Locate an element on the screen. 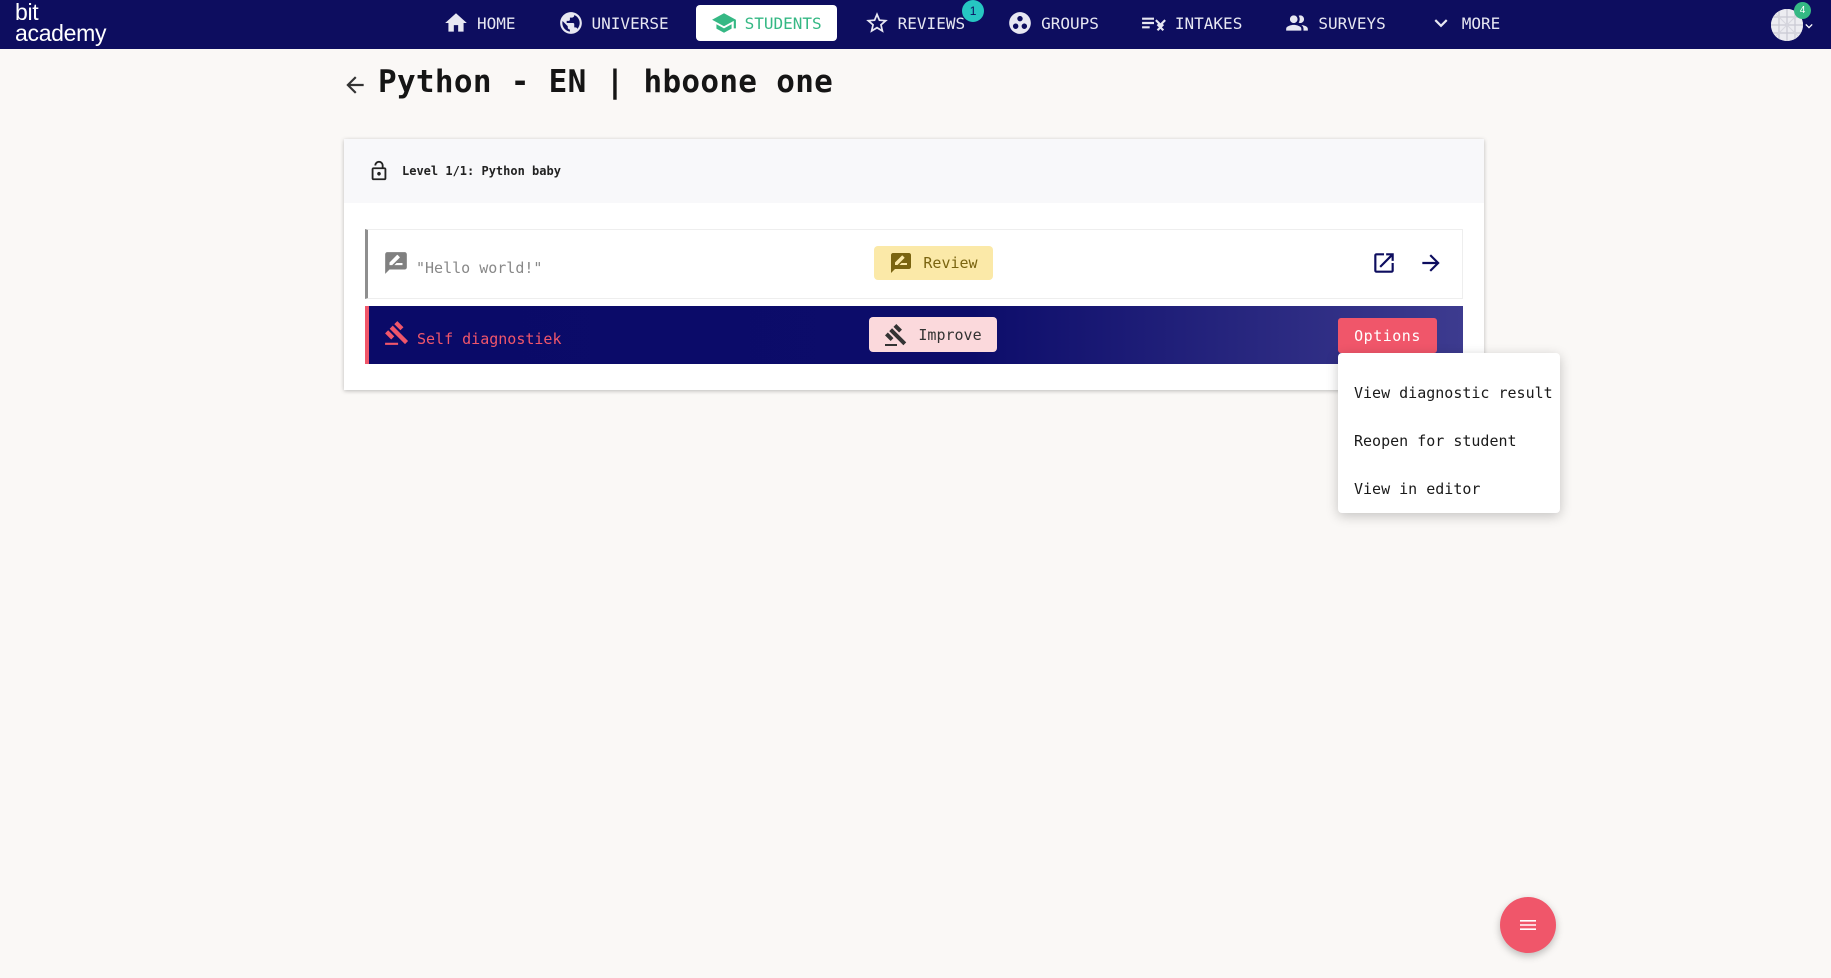 This screenshot has height=978, width=1831. nav-item-more: MORE is located at coordinates (1464, 23).